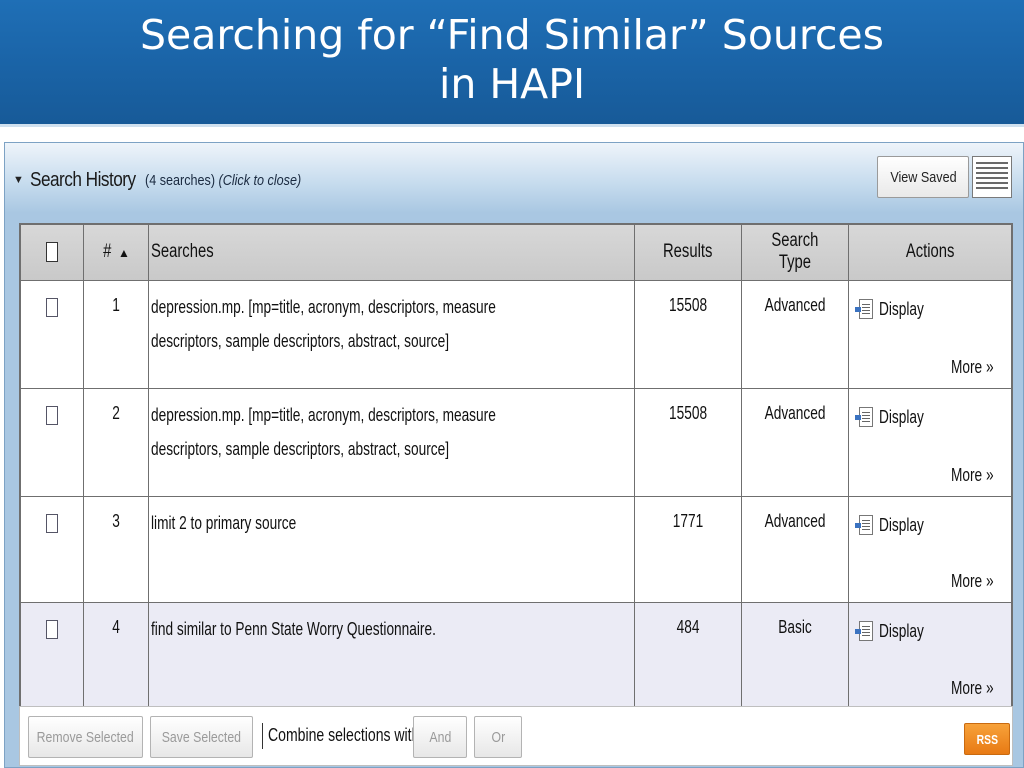 This screenshot has height=768, width=1024. I want to click on footer-divider, so click(262, 736).